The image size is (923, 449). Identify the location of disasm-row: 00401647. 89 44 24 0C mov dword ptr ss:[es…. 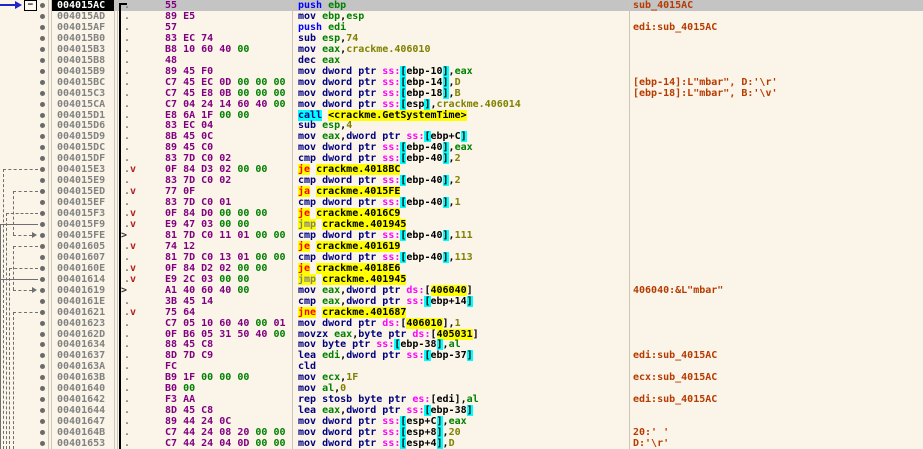
(461, 422).